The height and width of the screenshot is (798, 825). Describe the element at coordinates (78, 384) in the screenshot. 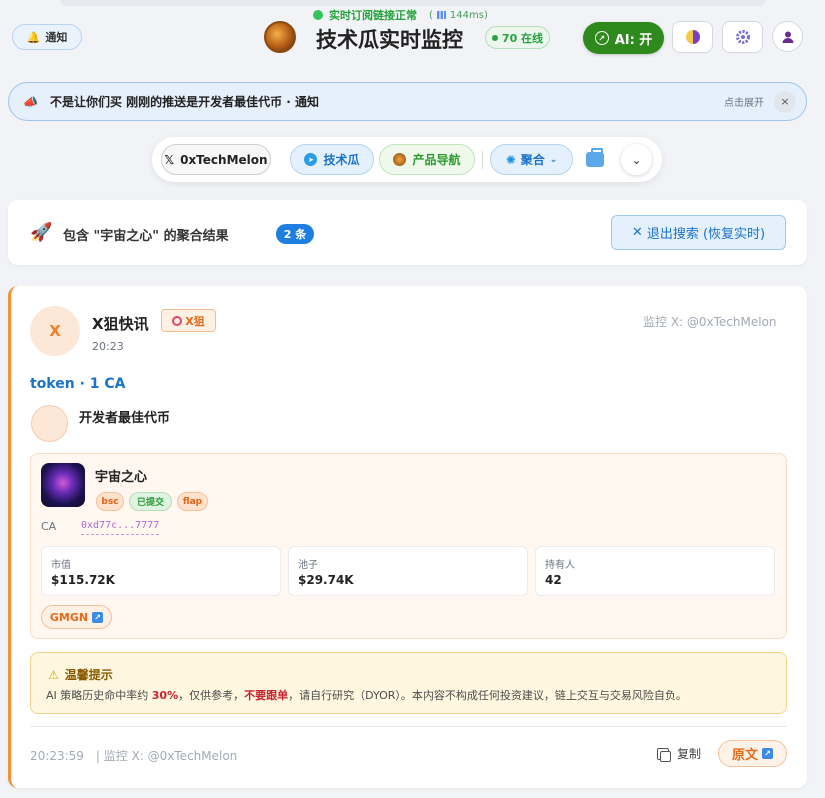

I see `token-count-line: token · 1 CA` at that location.